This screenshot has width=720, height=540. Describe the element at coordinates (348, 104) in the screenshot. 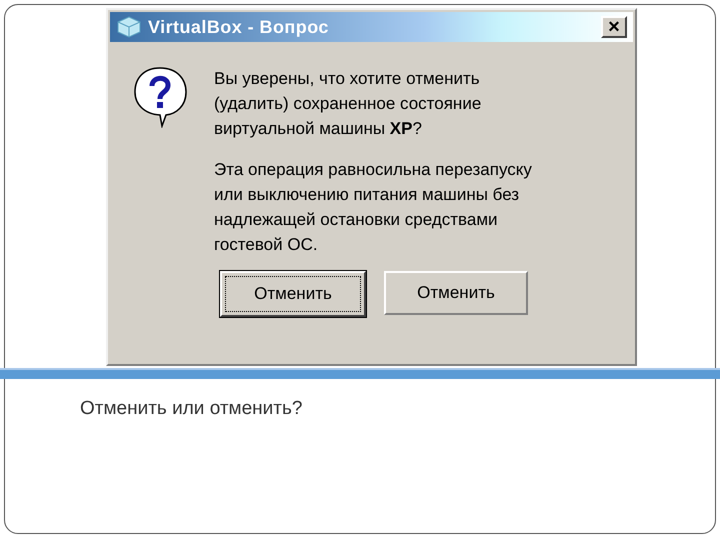

I see `question-text: Вы уверены, что хотите отменить (удалить) сохраненное состояние виртуальной машины XP?` at that location.